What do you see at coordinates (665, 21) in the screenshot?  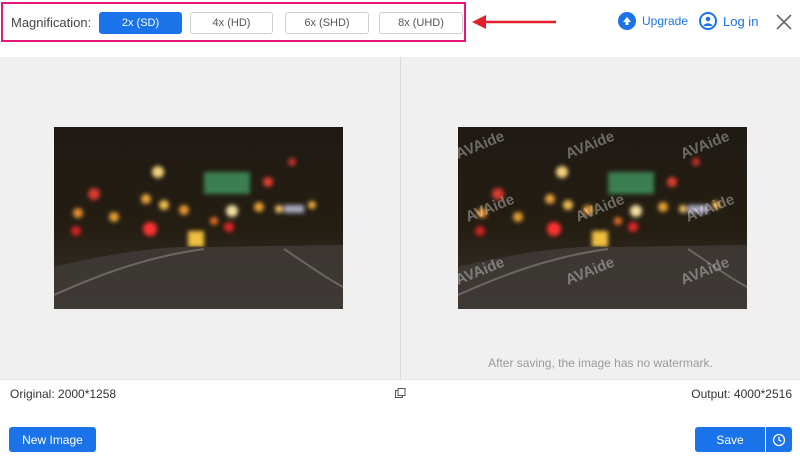 I see `upgrade-label: Upgrade` at bounding box center [665, 21].